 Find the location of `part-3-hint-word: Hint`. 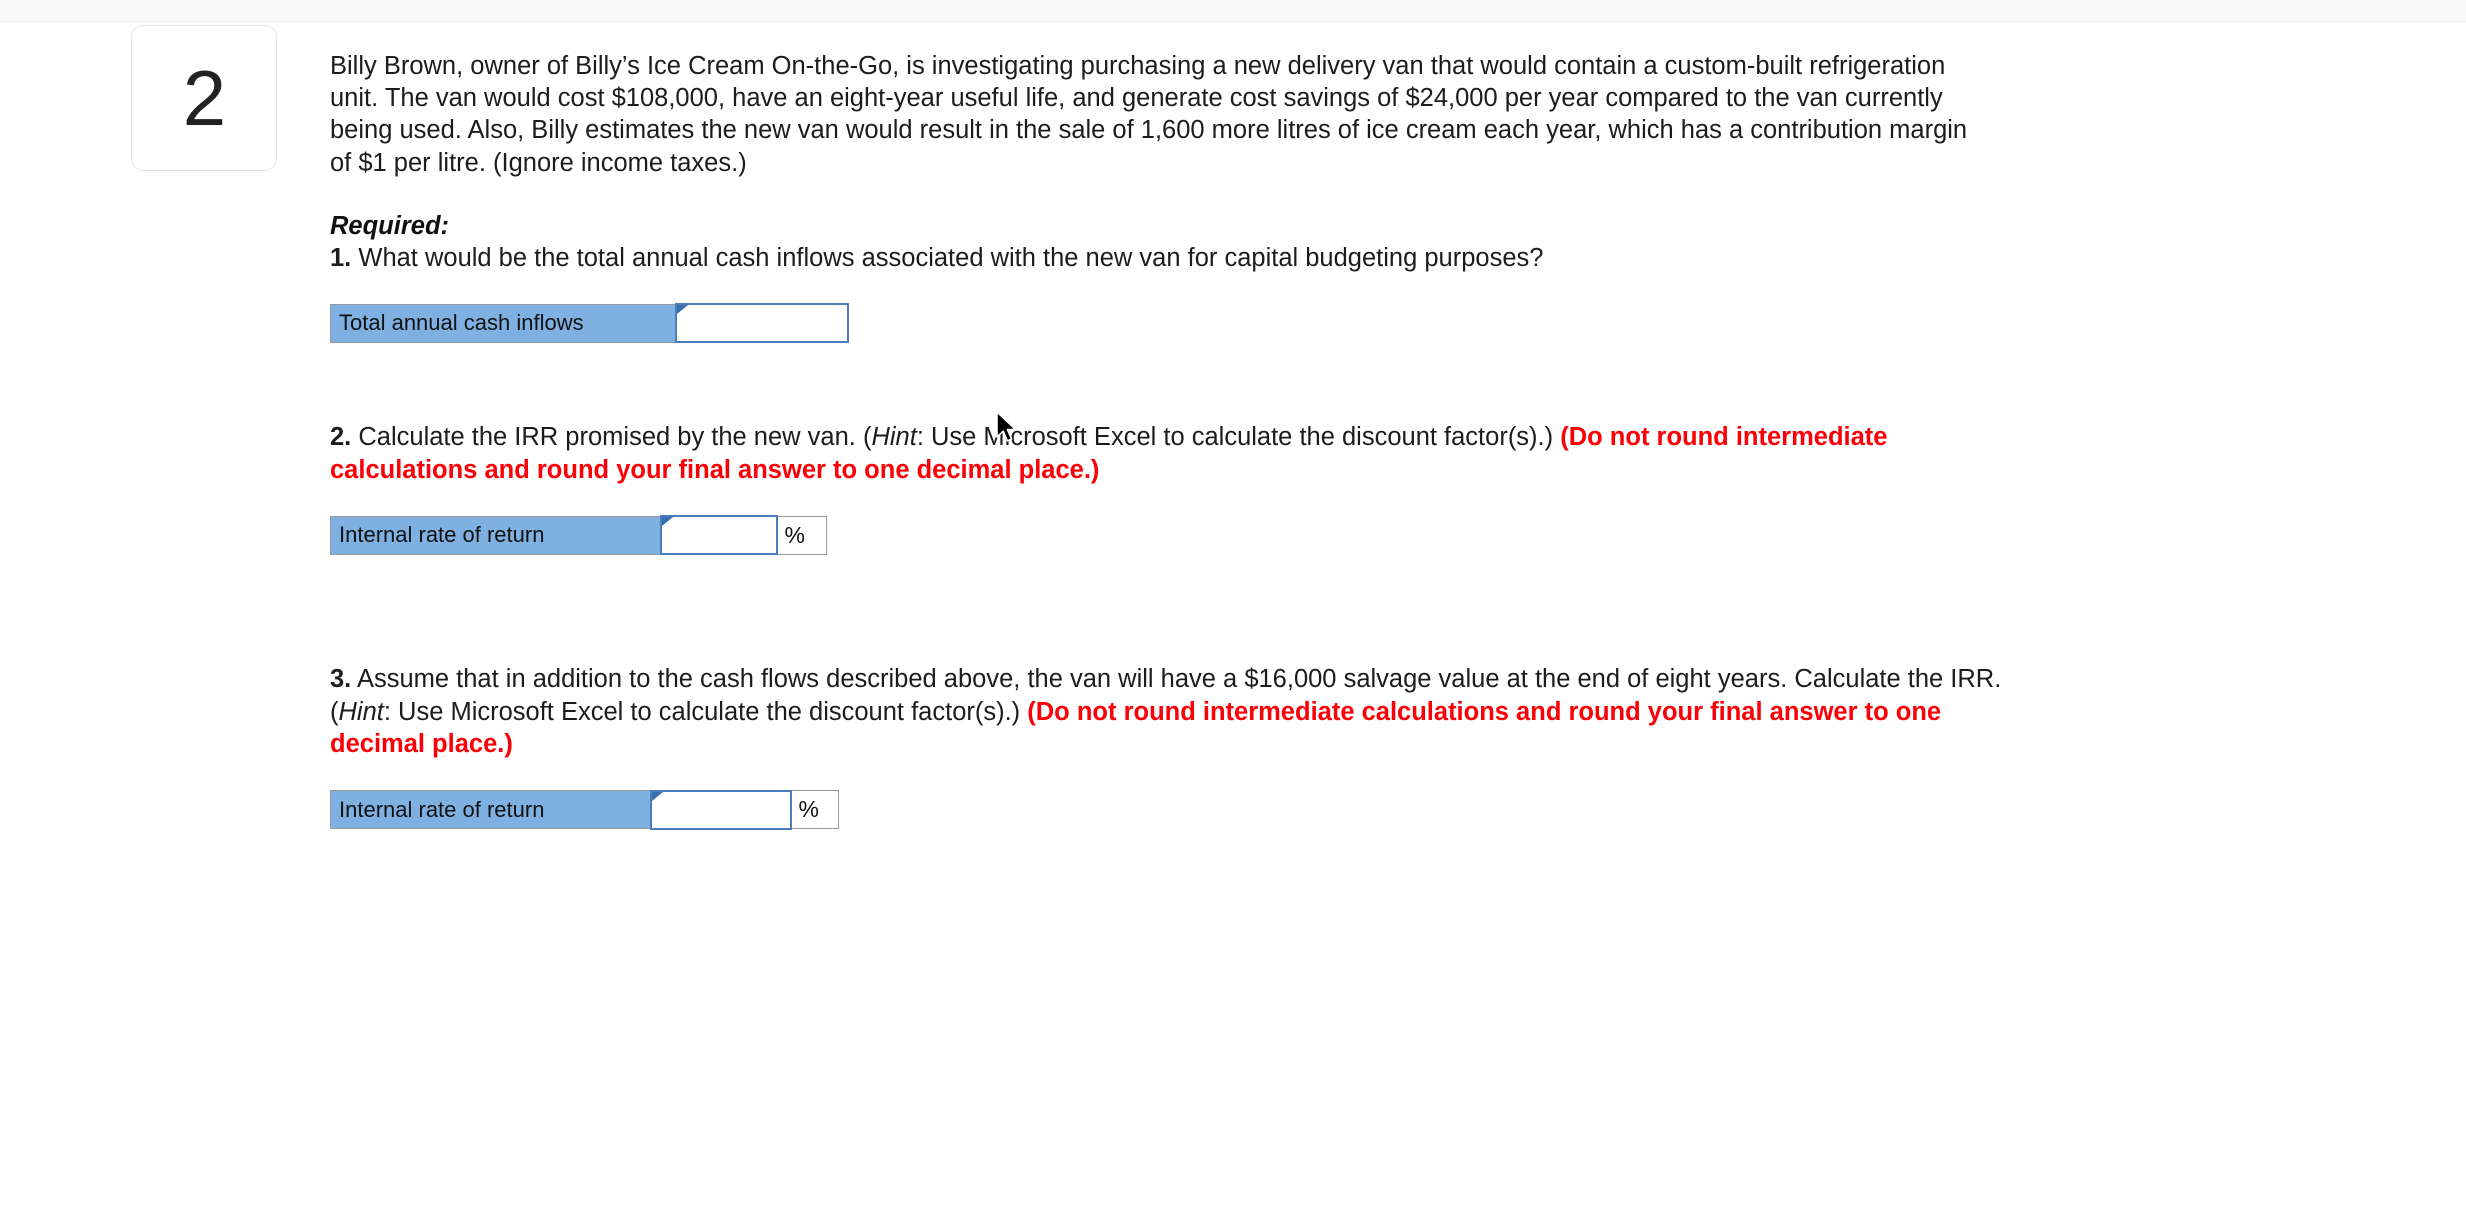

part-3-hint-word: Hint is located at coordinates (361, 711).